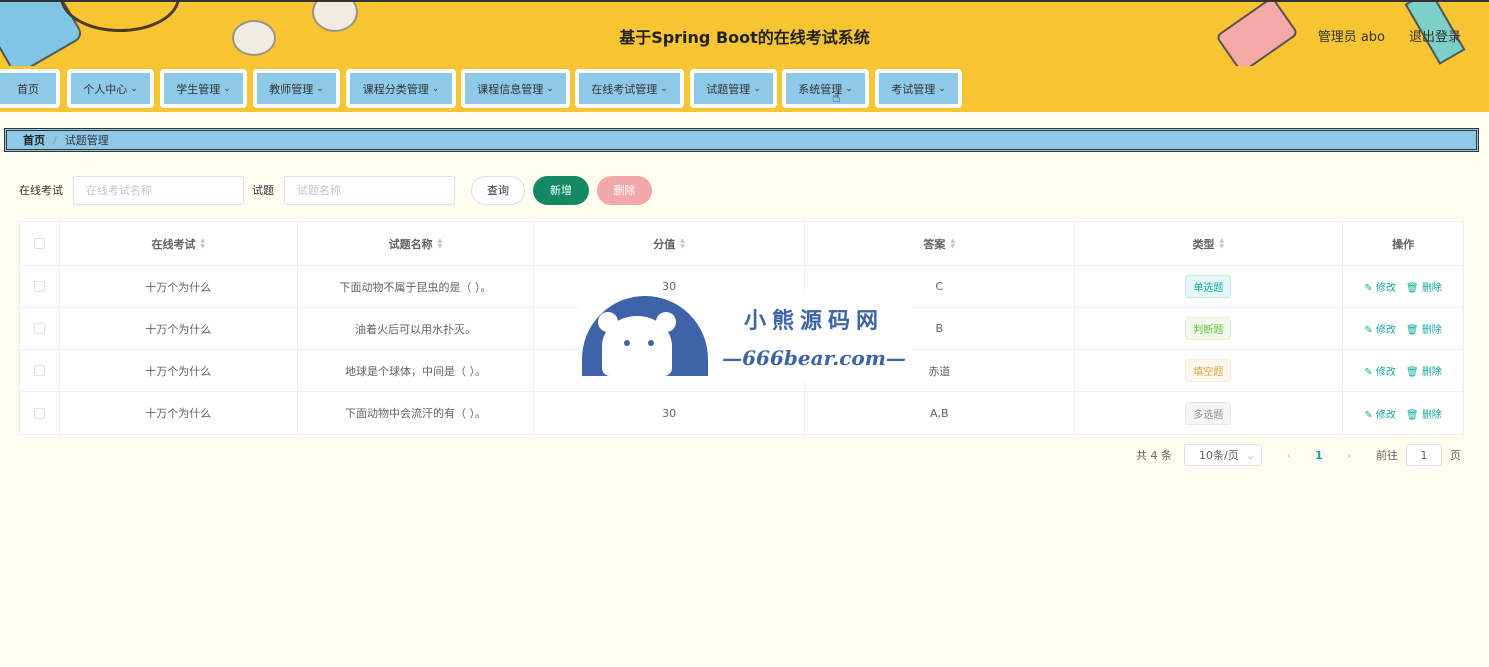 Image resolution: width=1489 pixels, height=667 pixels. What do you see at coordinates (510, 89) in the screenshot?
I see `nav-item-label: 课程信息管理` at bounding box center [510, 89].